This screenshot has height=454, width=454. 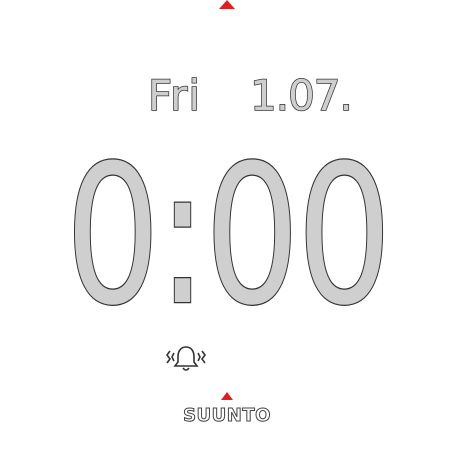 What do you see at coordinates (186, 359) in the screenshot?
I see `alarm-bell-icon` at bounding box center [186, 359].